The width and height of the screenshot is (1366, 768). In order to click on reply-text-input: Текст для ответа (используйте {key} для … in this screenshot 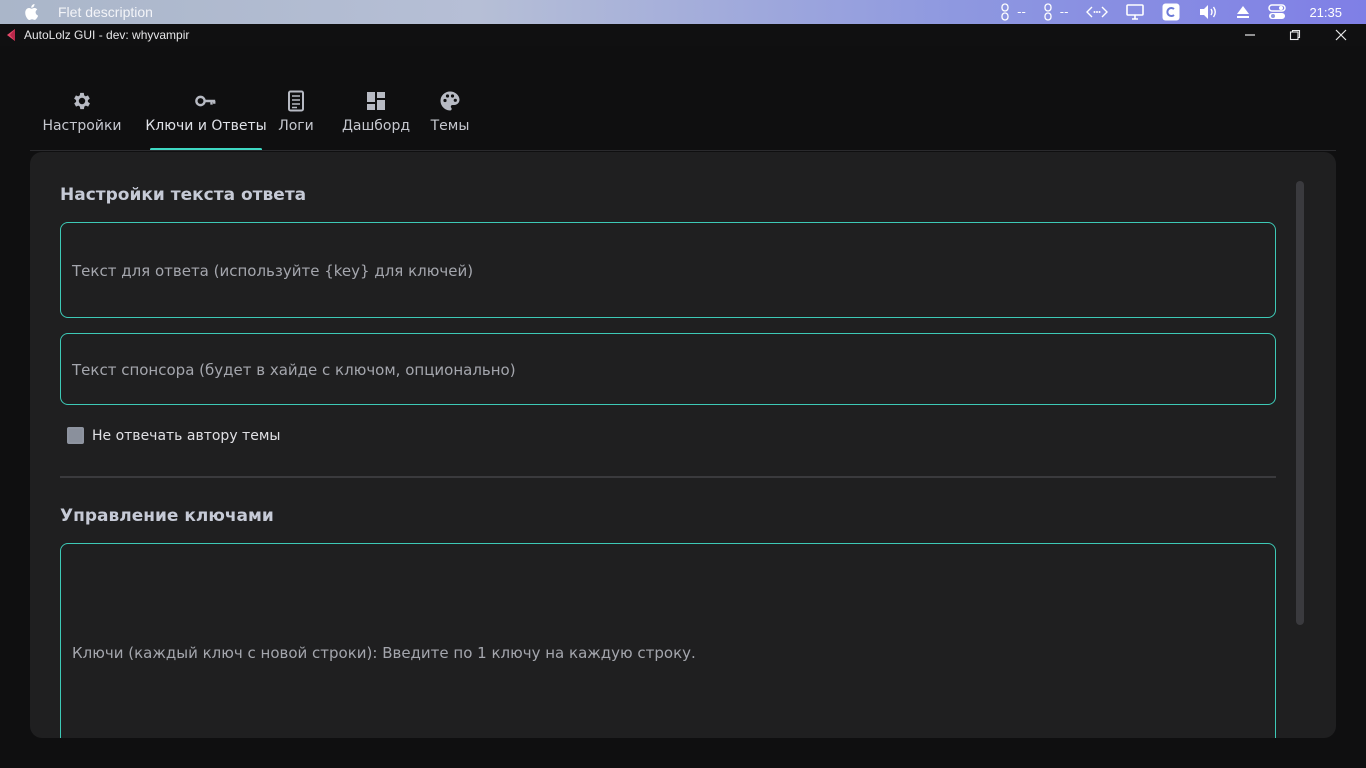, I will do `click(668, 270)`.